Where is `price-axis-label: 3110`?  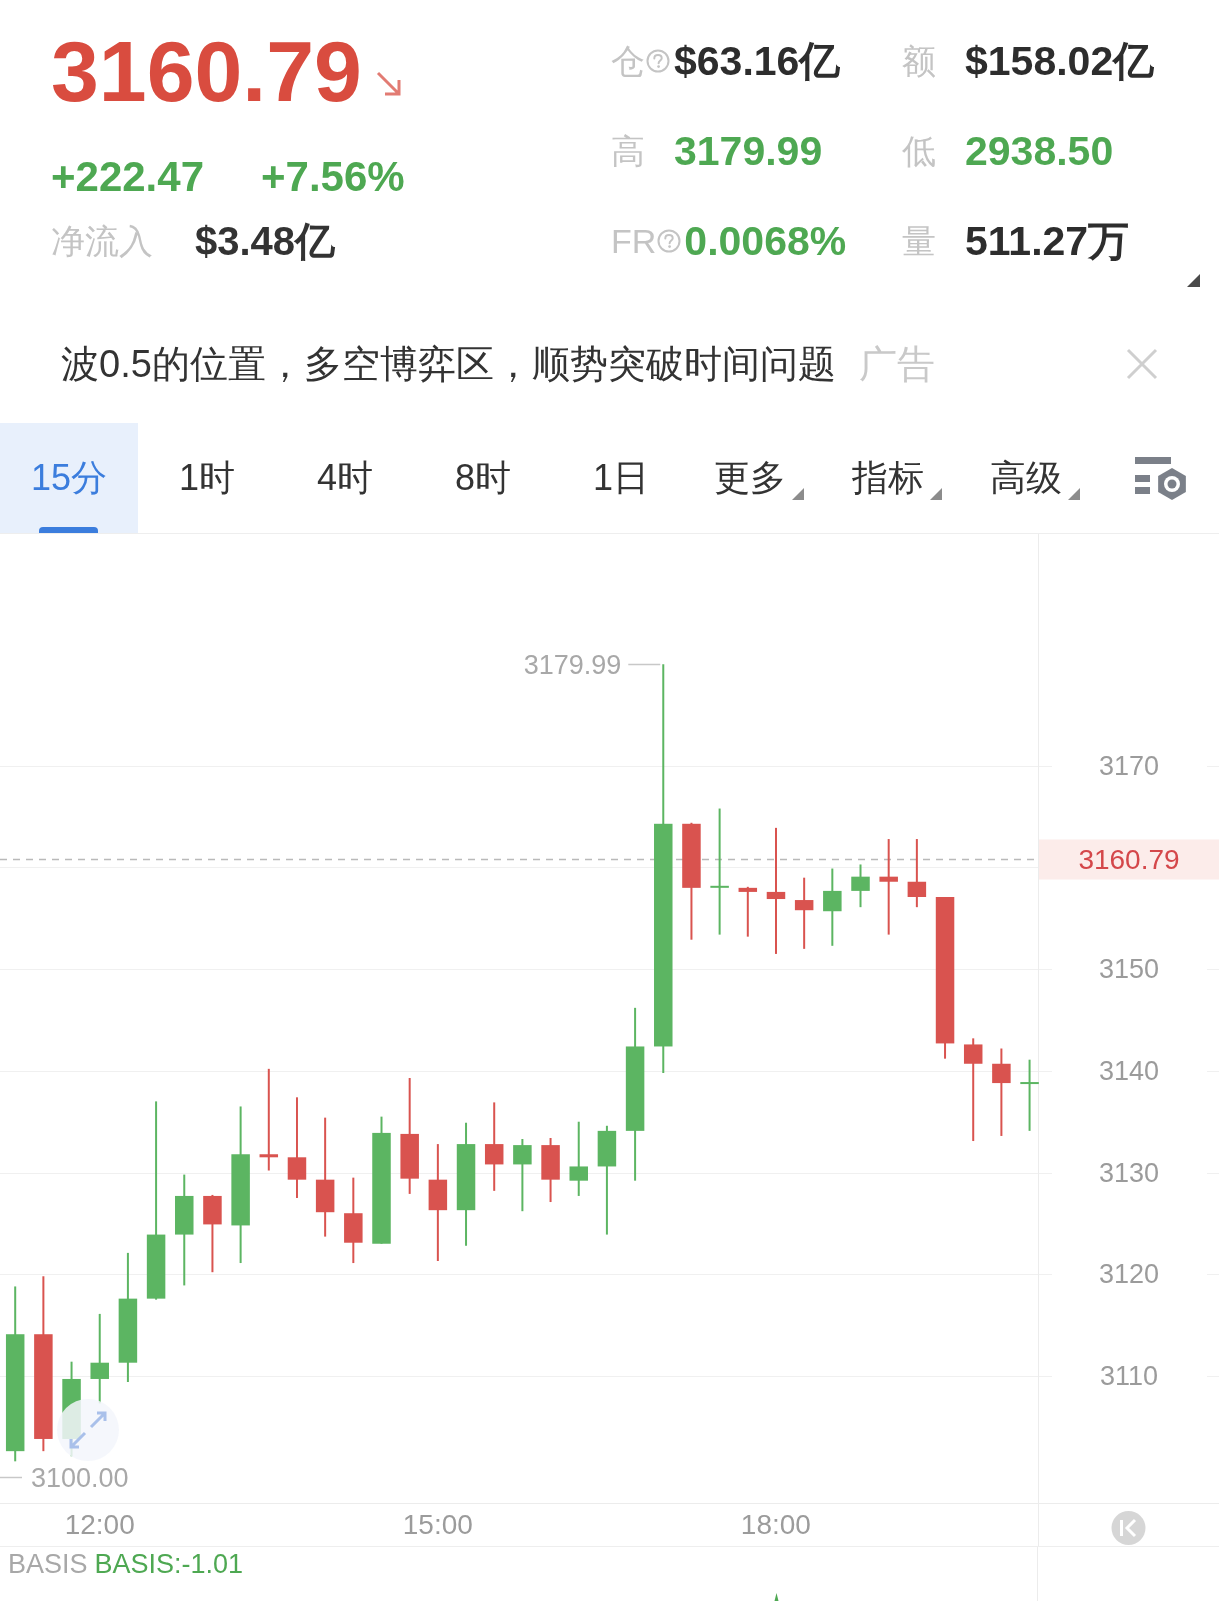
price-axis-label: 3110 is located at coordinates (1129, 1376).